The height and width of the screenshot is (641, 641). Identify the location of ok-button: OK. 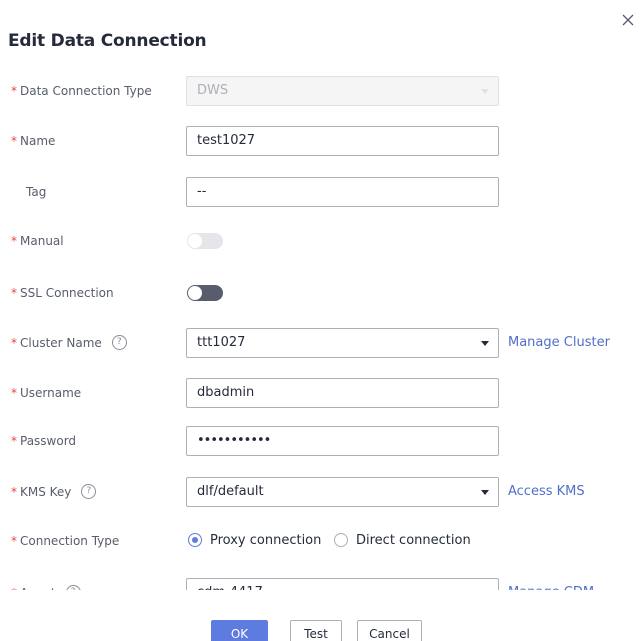
(239, 630).